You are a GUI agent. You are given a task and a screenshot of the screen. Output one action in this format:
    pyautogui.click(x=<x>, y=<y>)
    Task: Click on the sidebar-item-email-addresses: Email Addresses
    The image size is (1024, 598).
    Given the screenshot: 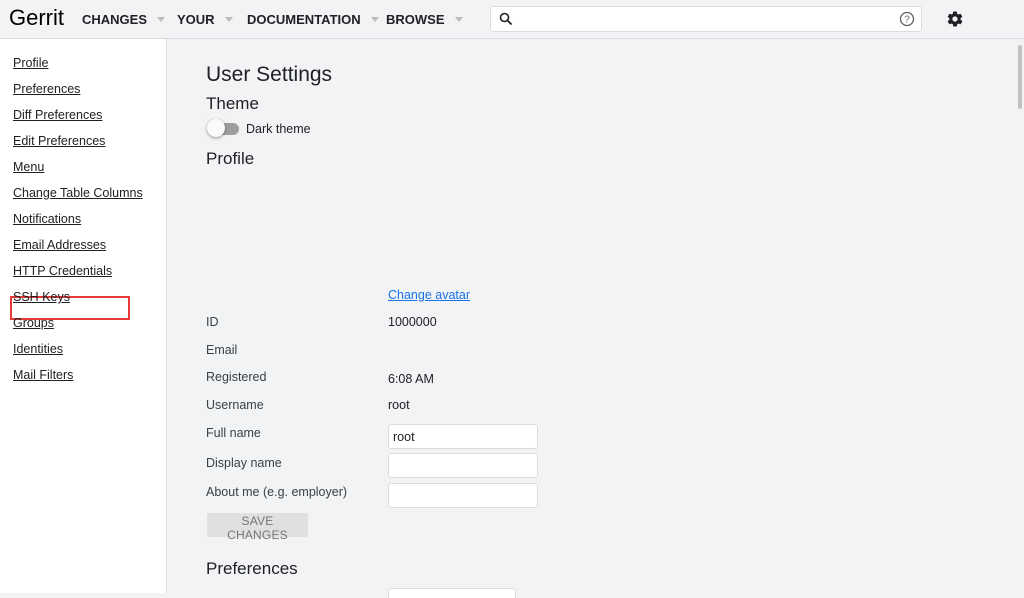 What is the action you would take?
    pyautogui.click(x=59, y=245)
    